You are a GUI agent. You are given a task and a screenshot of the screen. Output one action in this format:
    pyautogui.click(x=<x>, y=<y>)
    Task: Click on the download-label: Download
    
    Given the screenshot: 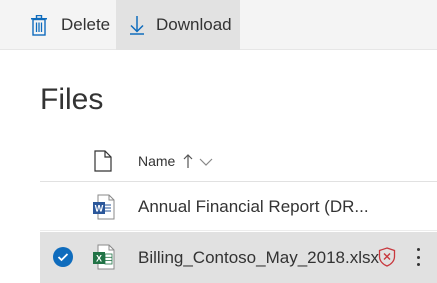 What is the action you would take?
    pyautogui.click(x=194, y=24)
    